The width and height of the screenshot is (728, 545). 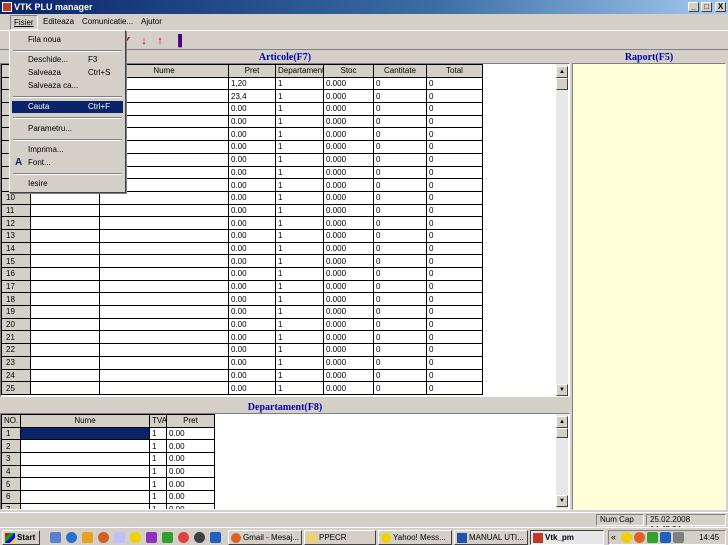 I want to click on menu-ajutor: Ajutor, so click(x=151, y=22).